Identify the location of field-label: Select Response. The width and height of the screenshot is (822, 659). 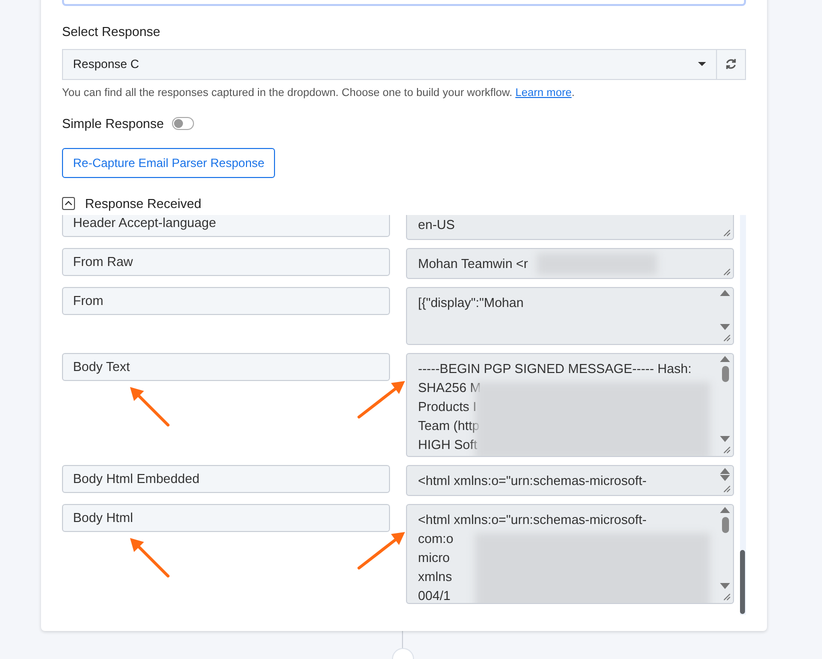
(112, 32).